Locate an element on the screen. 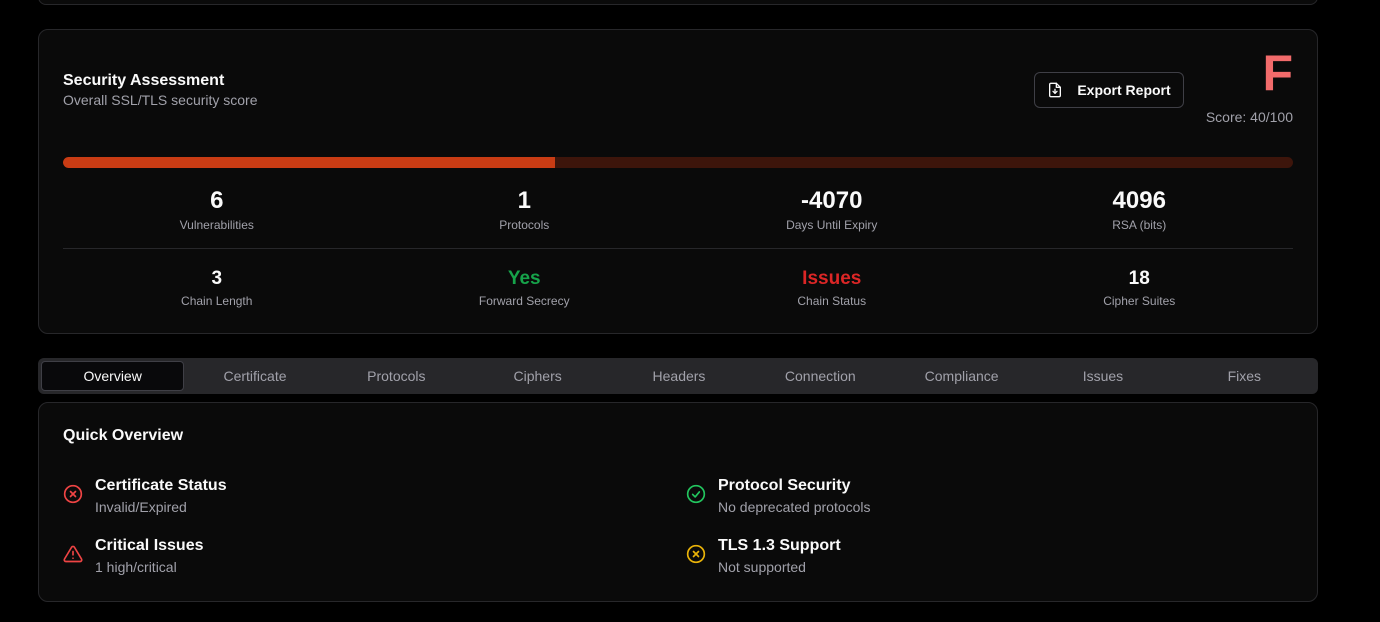 This screenshot has height=622, width=1380. score-text: Score: 40/100 is located at coordinates (1249, 117).